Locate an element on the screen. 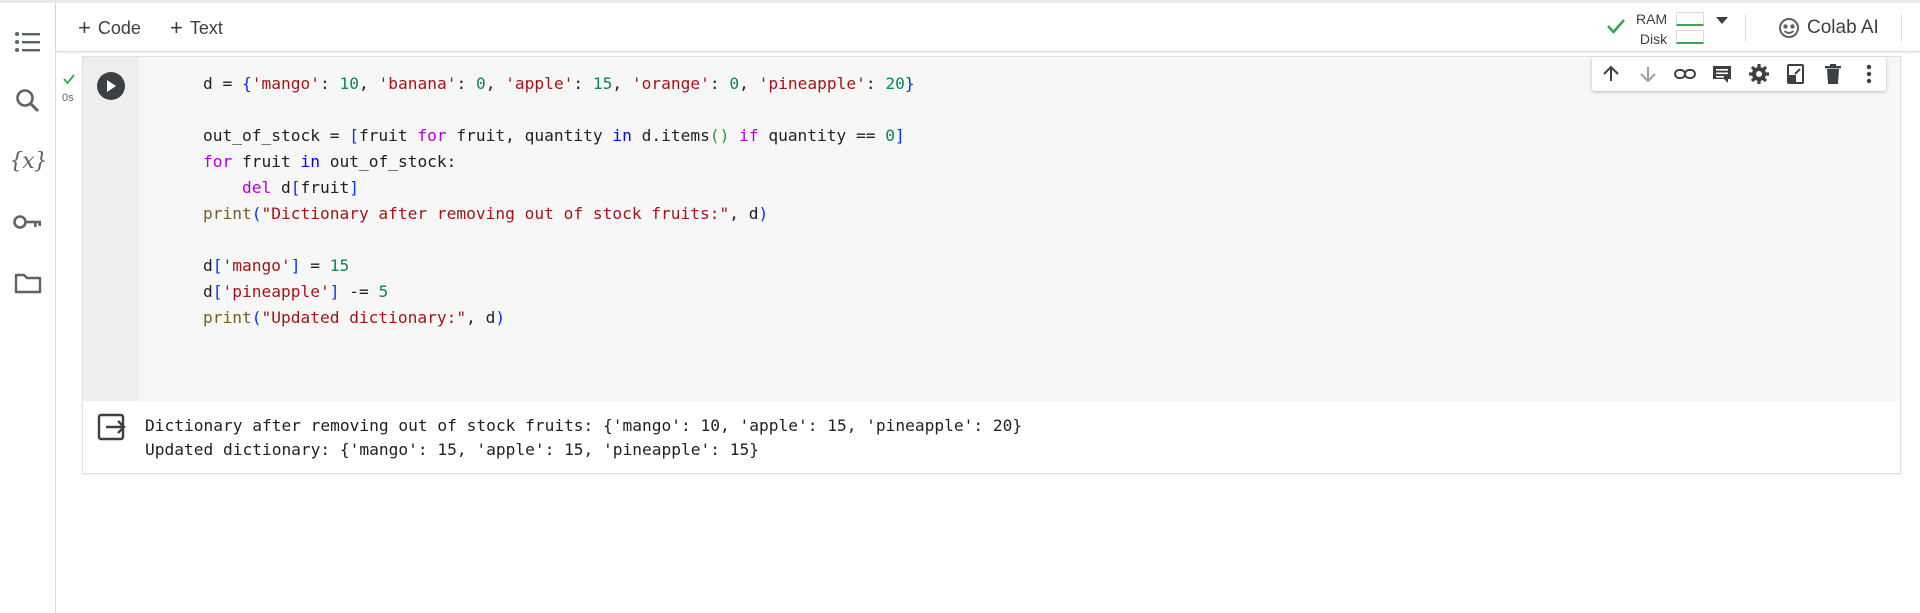 Image resolution: width=1920 pixels, height=613 pixels. connected-check-icon is located at coordinates (1616, 26).